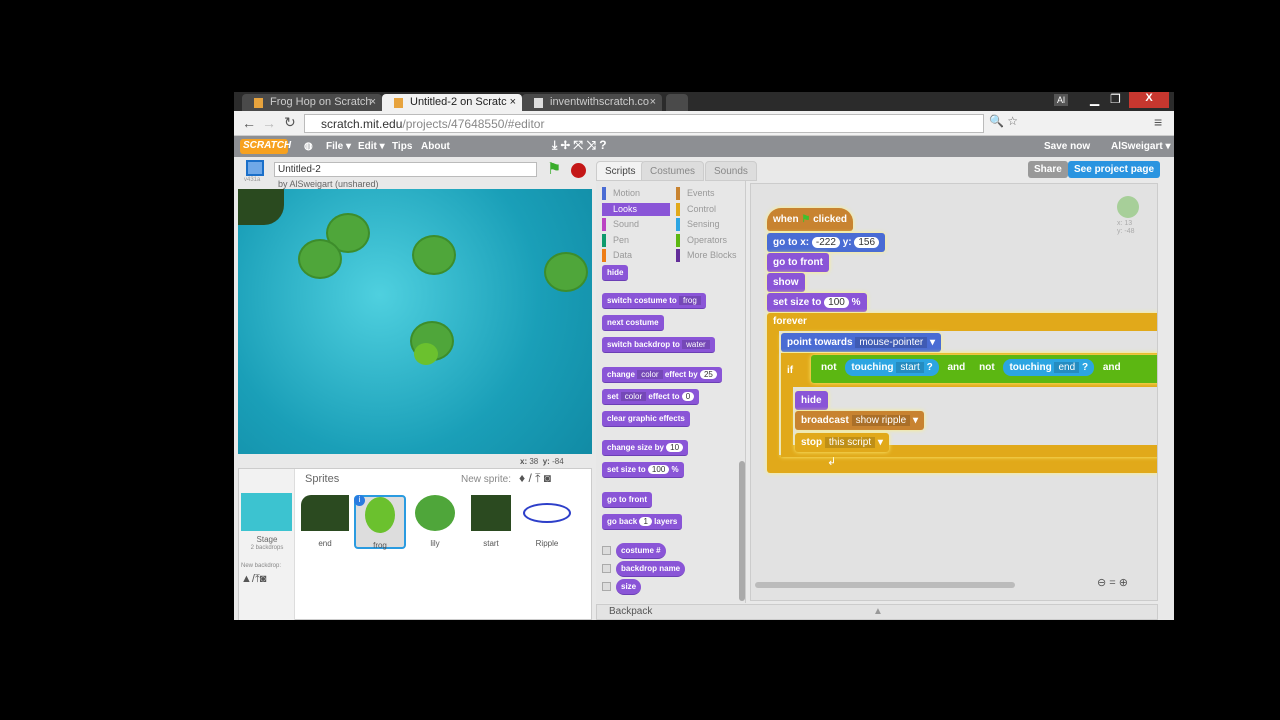  I want to click on change-size-block: change size by 10, so click(645, 448).